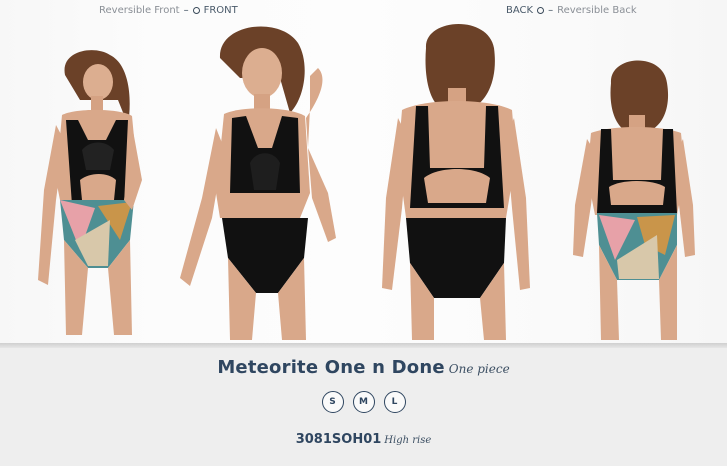 The width and height of the screenshot is (727, 466). I want to click on model-reversible-back-image, so click(635, 199).